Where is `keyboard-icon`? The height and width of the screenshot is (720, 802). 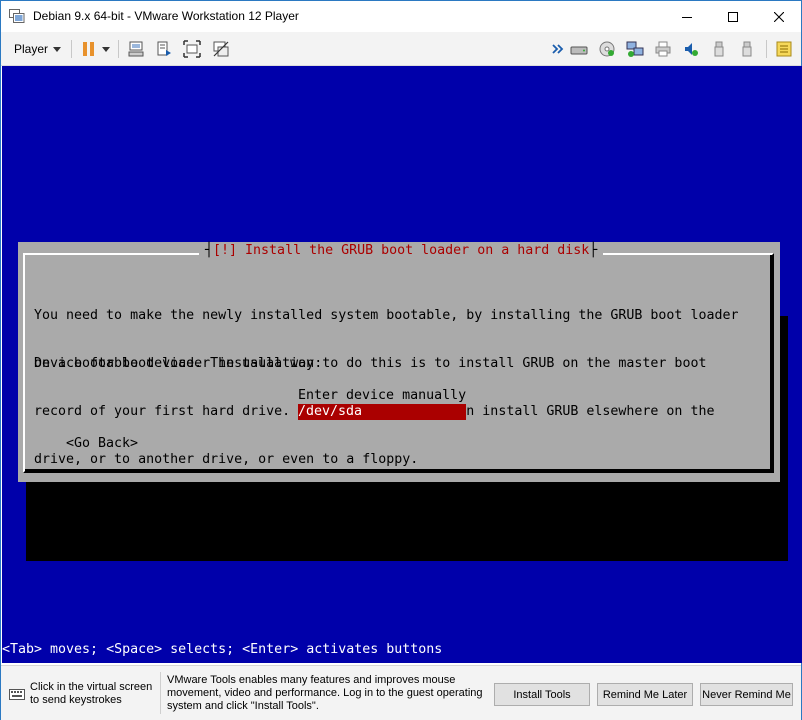 keyboard-icon is located at coordinates (17, 694).